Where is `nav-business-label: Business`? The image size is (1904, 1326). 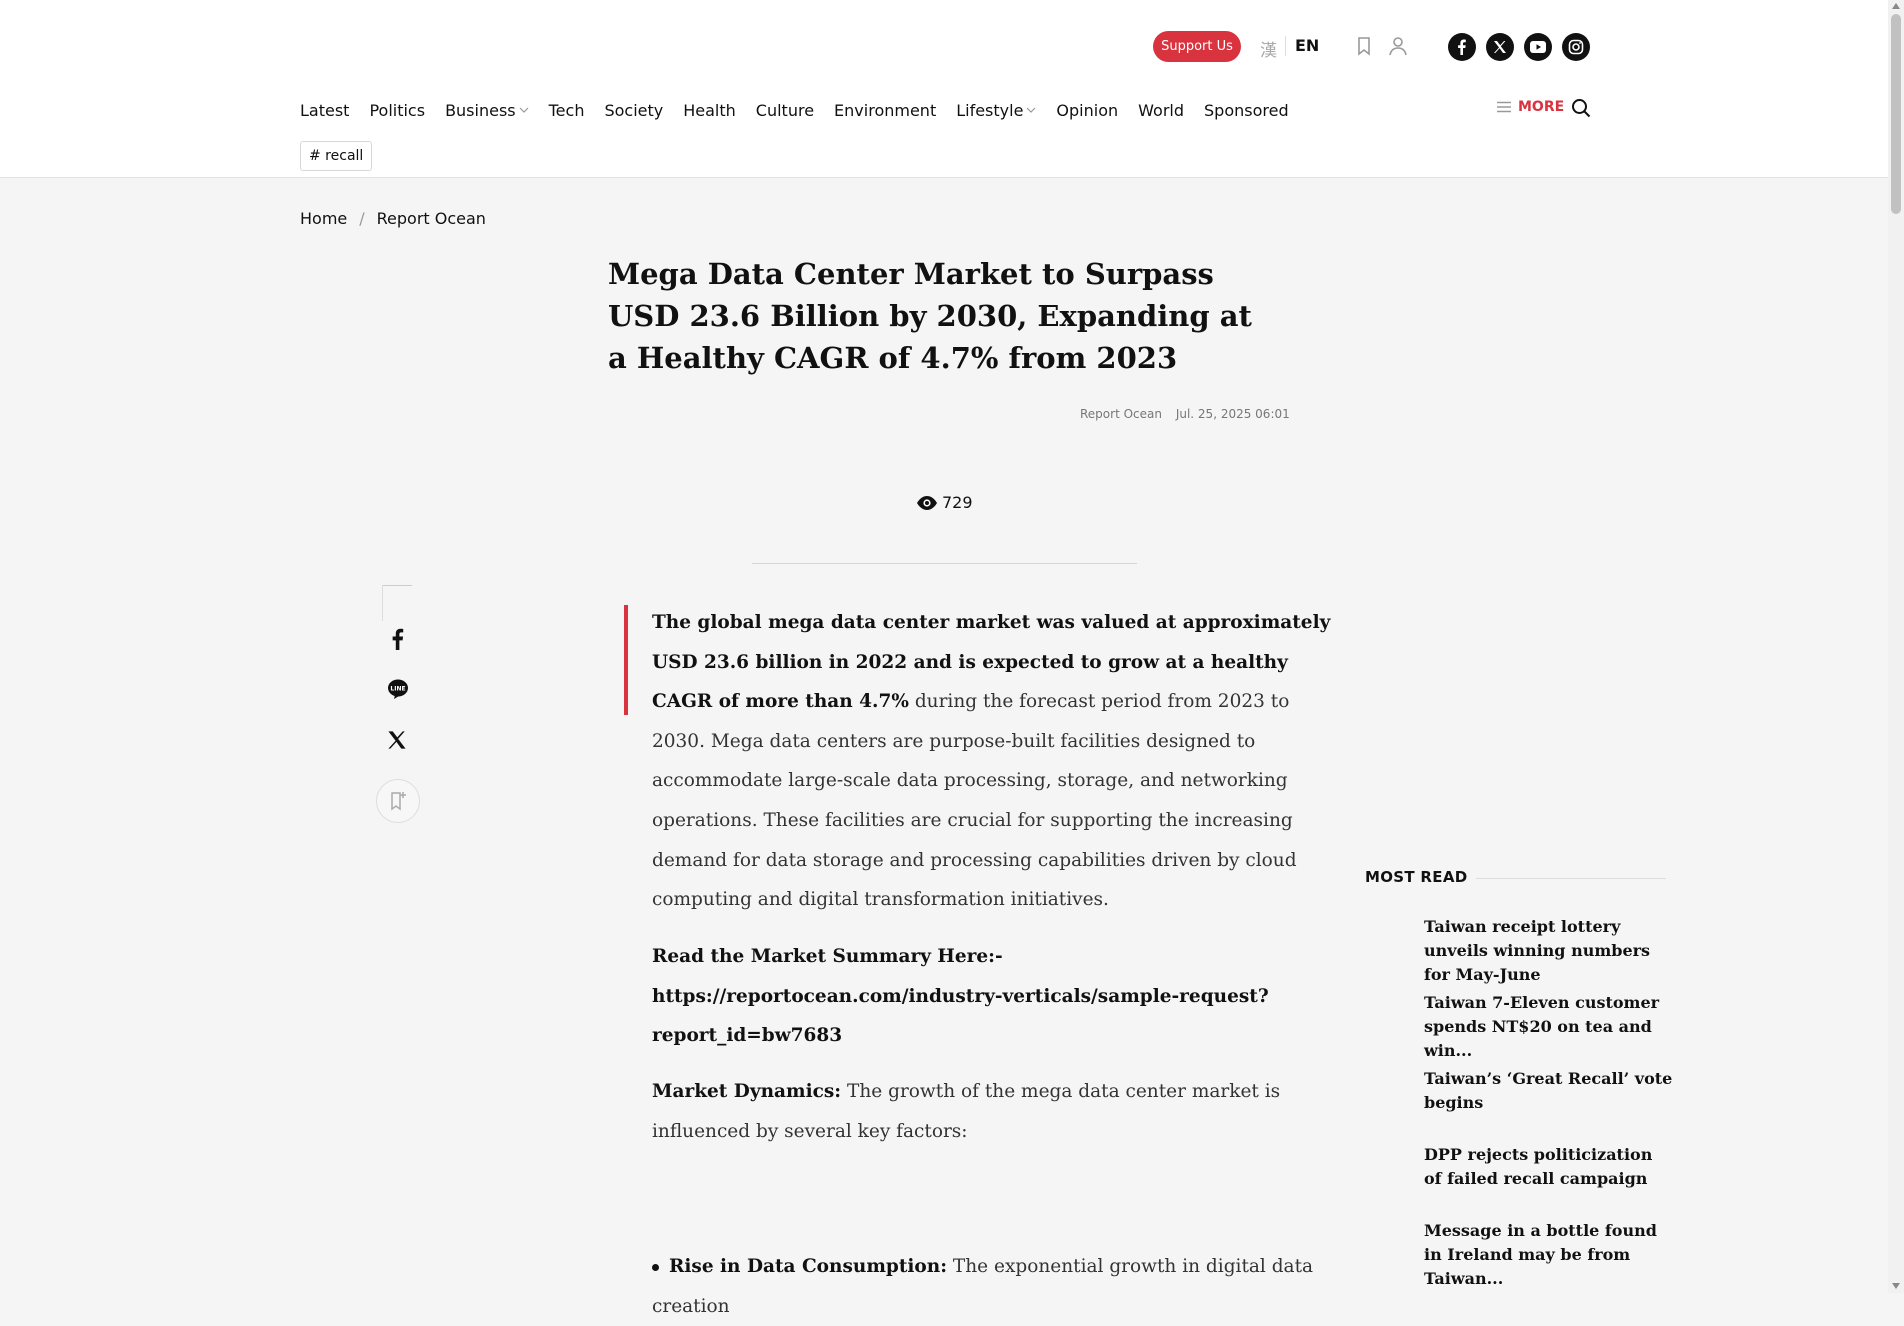
nav-business-label: Business is located at coordinates (480, 110).